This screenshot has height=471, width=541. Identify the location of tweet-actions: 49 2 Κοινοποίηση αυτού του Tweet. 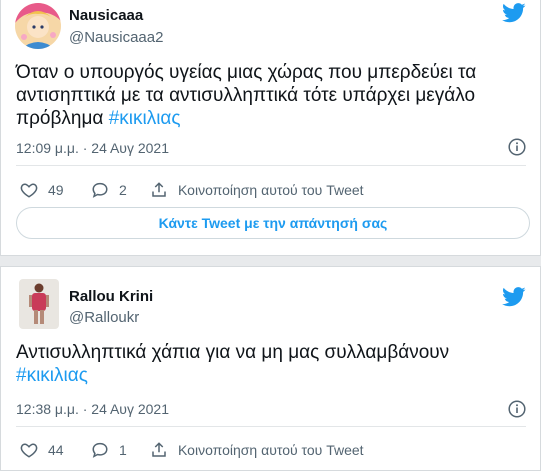
(271, 190).